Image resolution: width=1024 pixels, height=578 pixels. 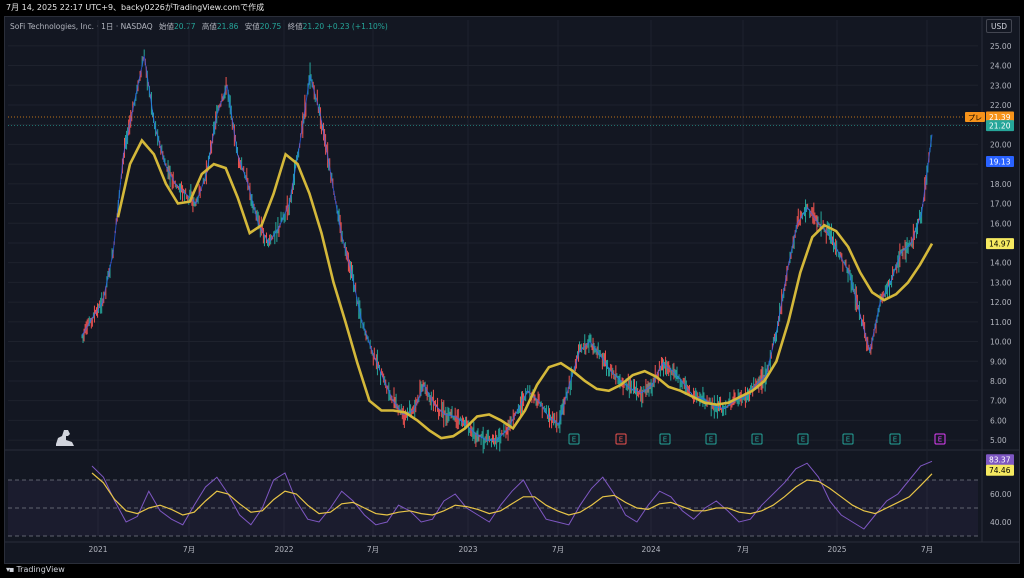 I want to click on footer-bar, so click(x=512, y=571).